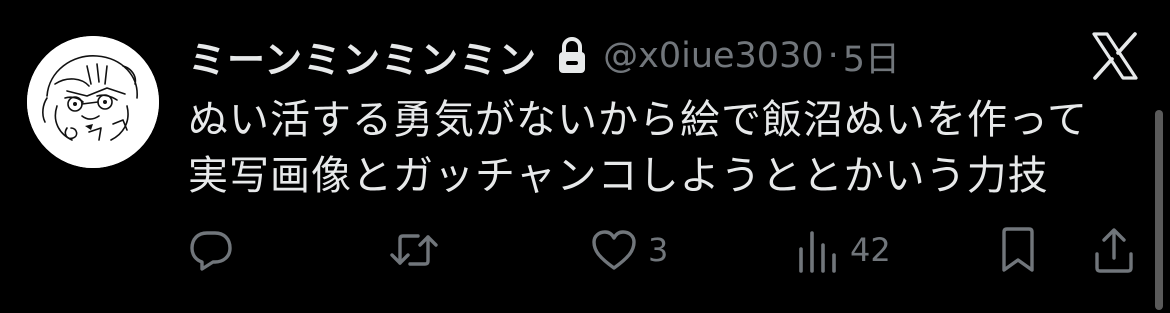 This screenshot has height=313, width=1170. I want to click on repost-icon, so click(414, 250).